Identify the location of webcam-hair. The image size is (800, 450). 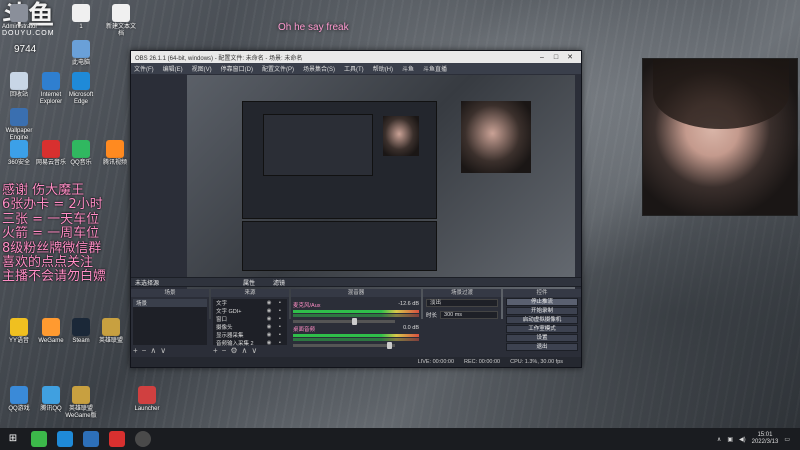
(721, 94).